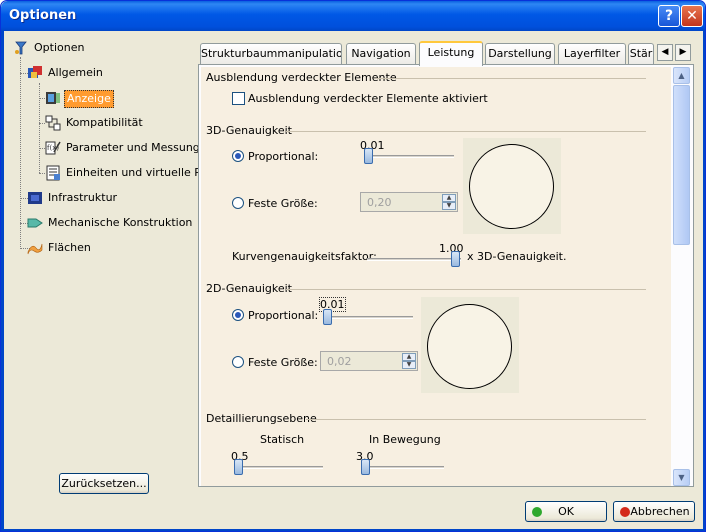 The width and height of the screenshot is (706, 532). I want to click on acc2d-proportional-slider-thumb, so click(327, 317).